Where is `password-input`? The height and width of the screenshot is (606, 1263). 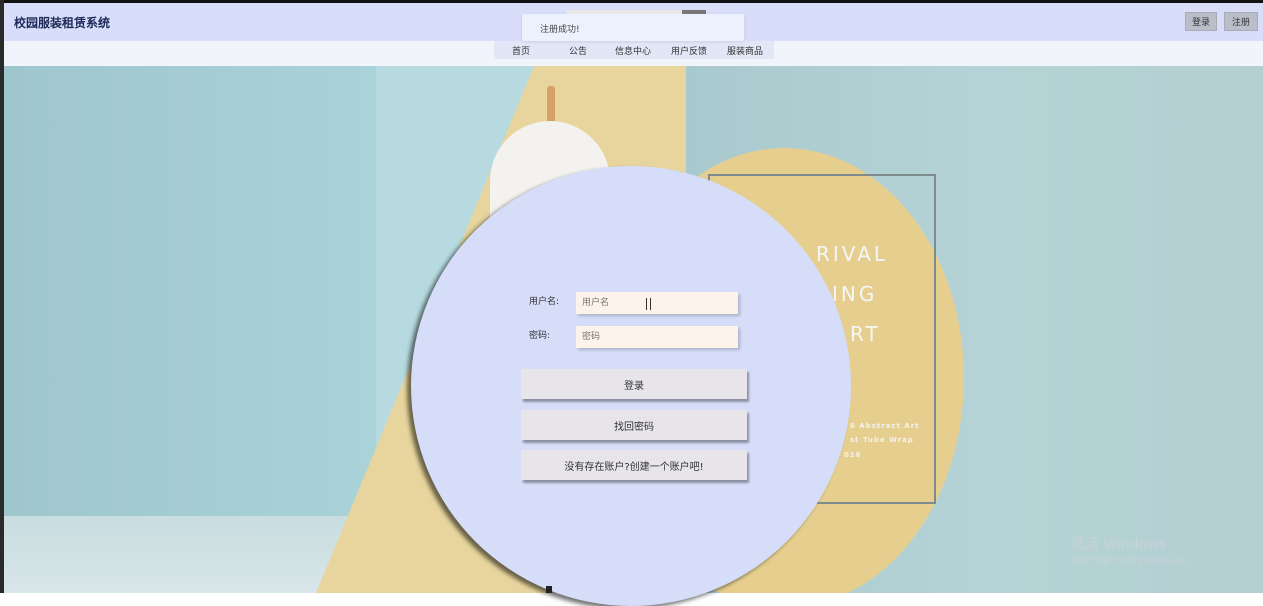 password-input is located at coordinates (657, 337).